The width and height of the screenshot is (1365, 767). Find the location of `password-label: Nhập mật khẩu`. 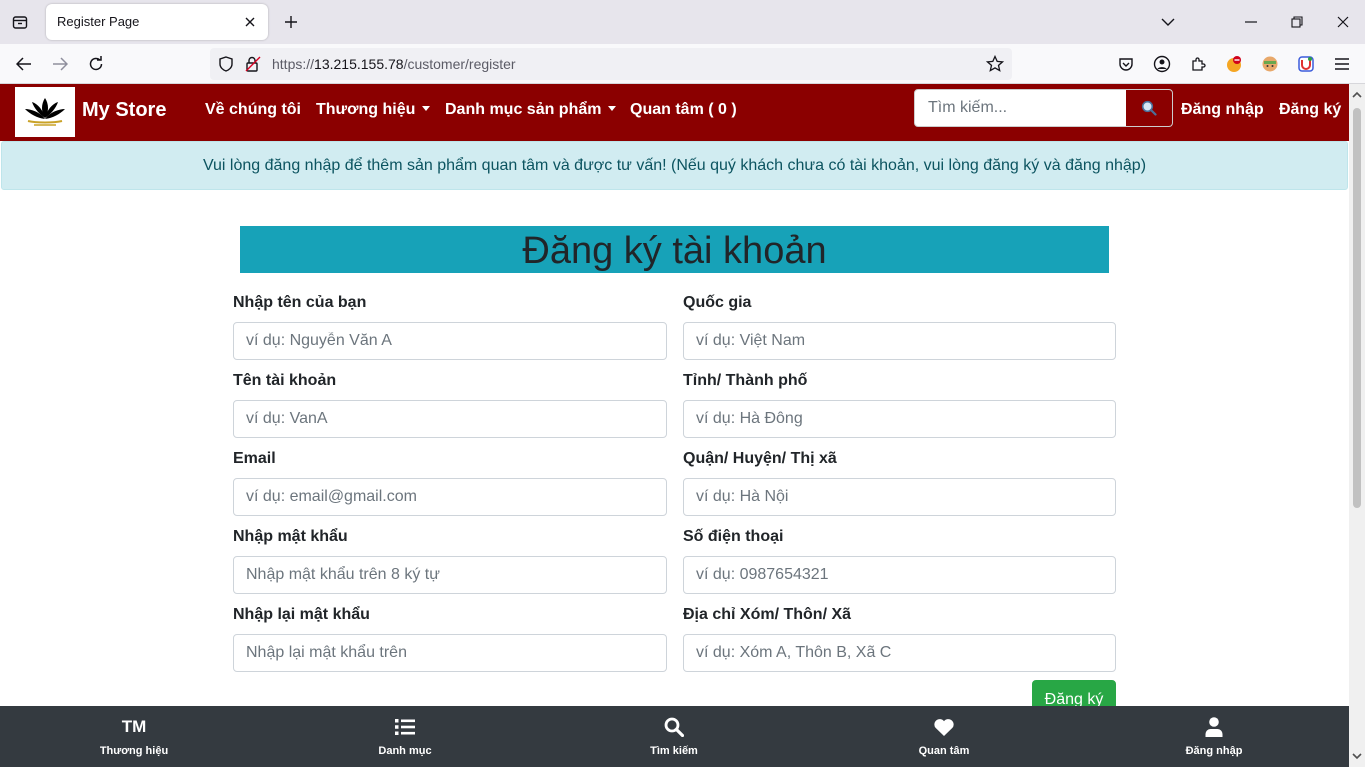

password-label: Nhập mật khẩu is located at coordinates (290, 536).